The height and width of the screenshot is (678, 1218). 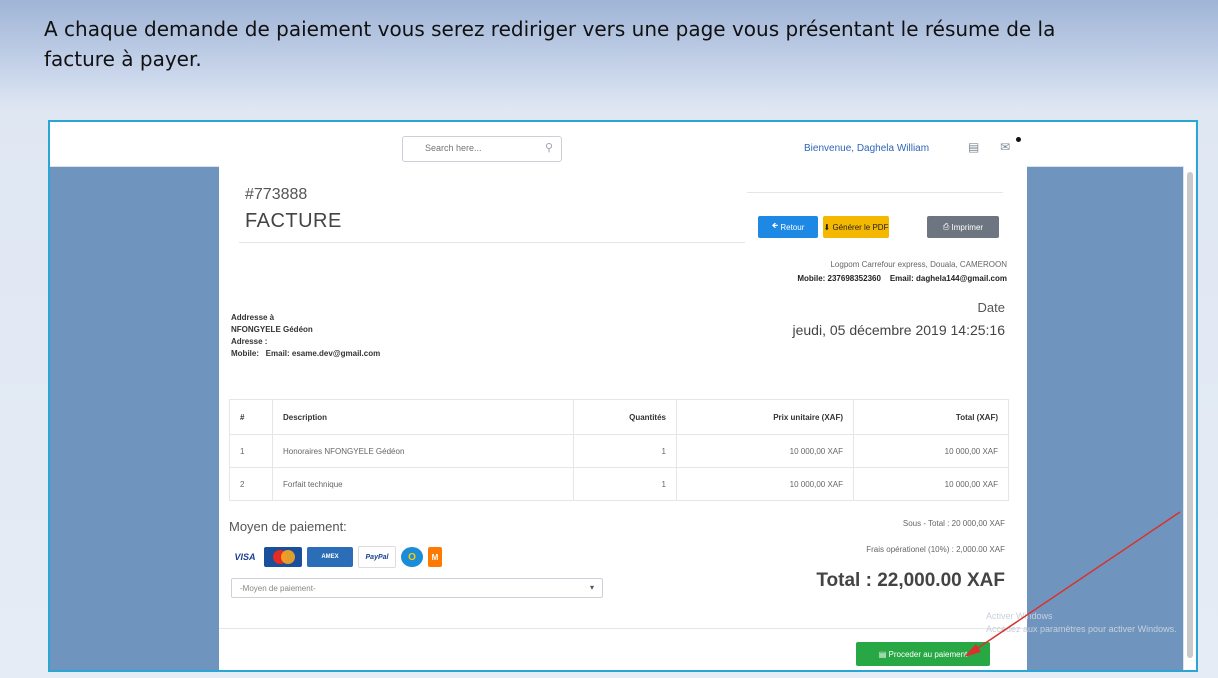 I want to click on annotation-arrow, so click(x=1072, y=584).